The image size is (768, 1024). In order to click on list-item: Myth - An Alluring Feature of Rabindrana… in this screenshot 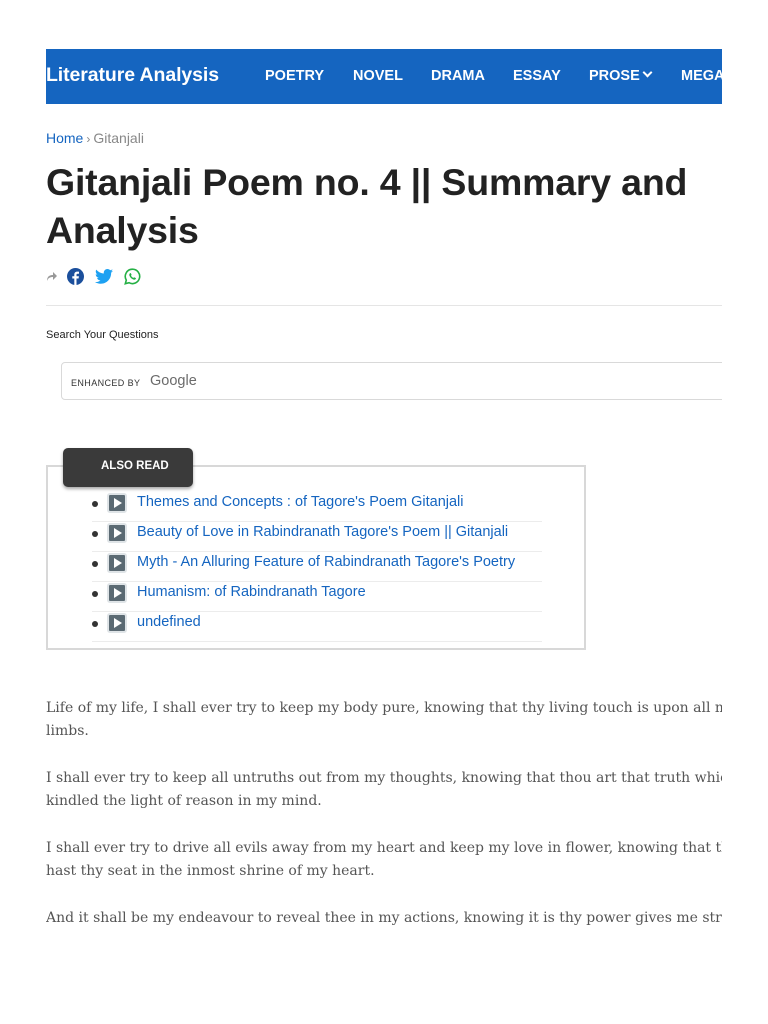, I will do `click(317, 566)`.